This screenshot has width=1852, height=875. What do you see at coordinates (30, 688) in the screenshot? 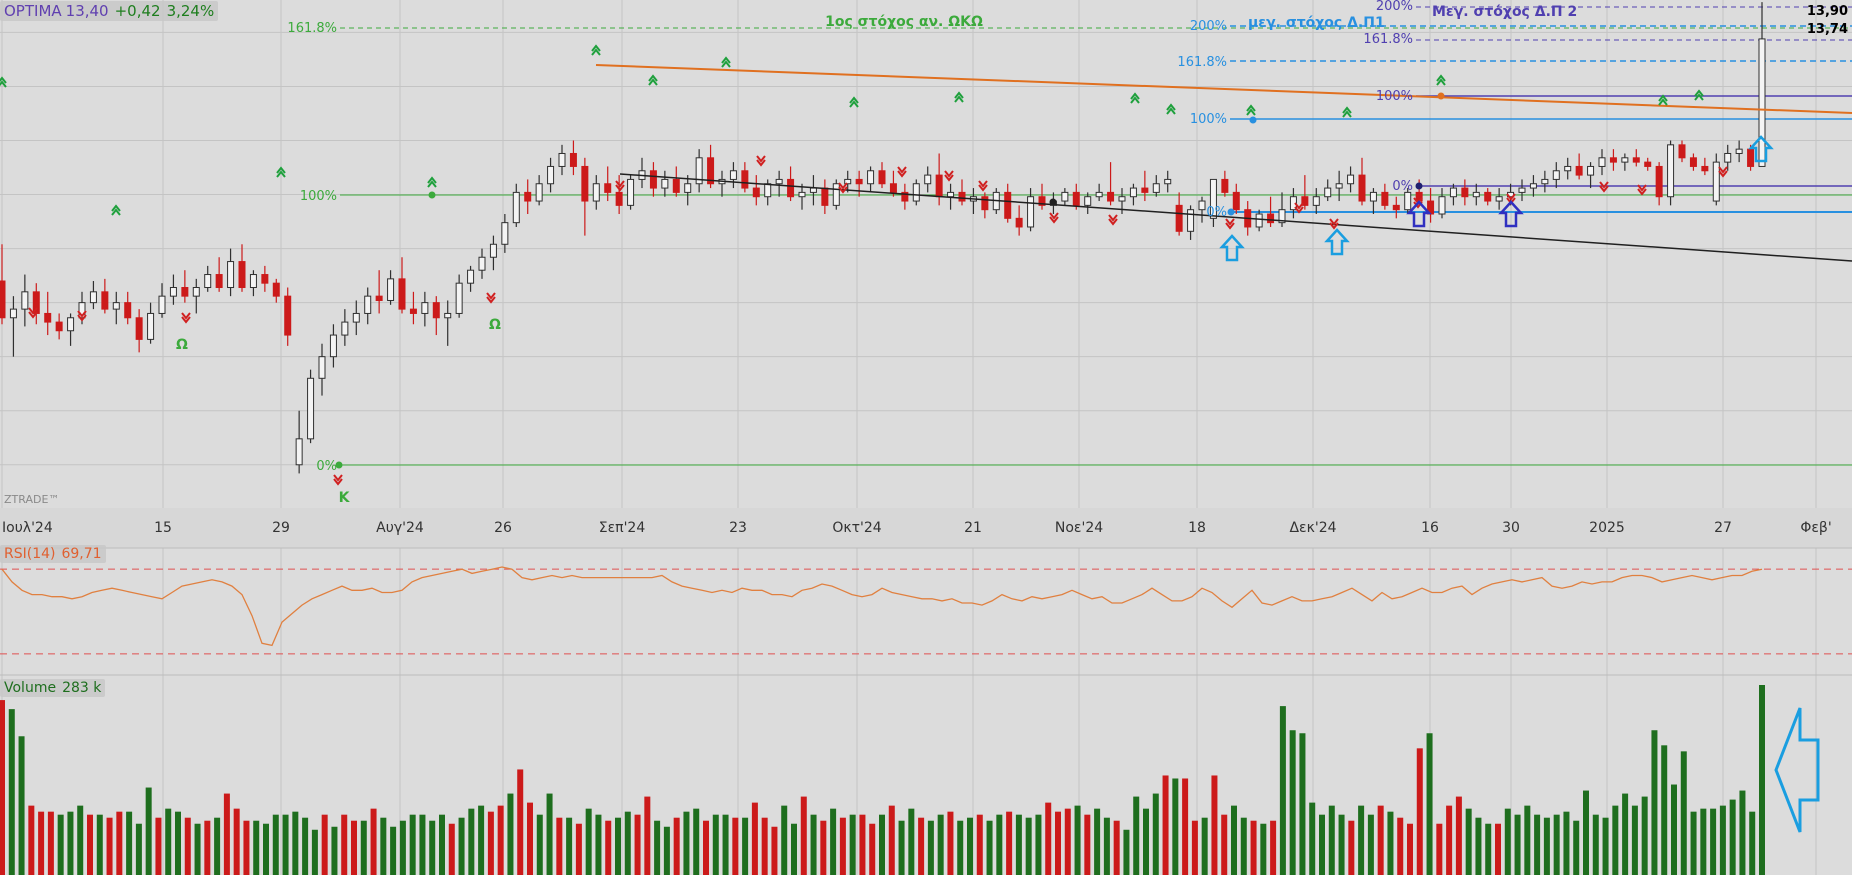
I see `volume-name: Volume` at bounding box center [30, 688].